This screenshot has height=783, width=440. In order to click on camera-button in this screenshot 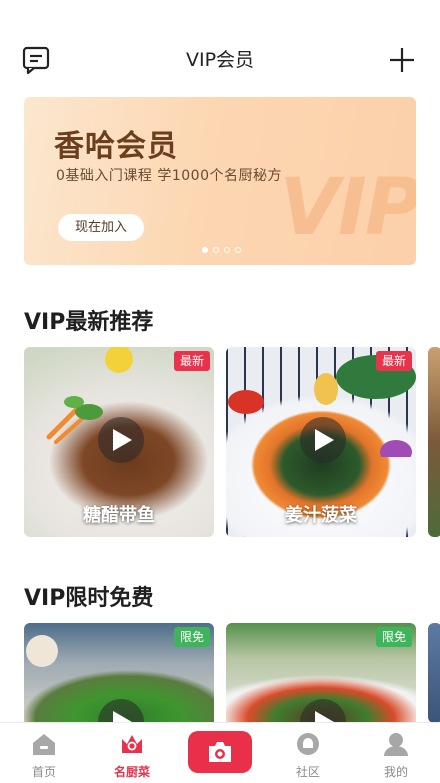, I will do `click(220, 752)`.